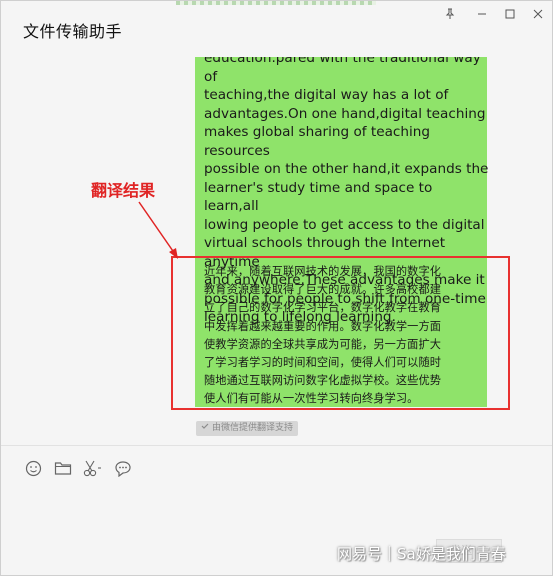 The height and width of the screenshot is (576, 553). Describe the element at coordinates (123, 468) in the screenshot. I see `chat-bubble-icon` at that location.